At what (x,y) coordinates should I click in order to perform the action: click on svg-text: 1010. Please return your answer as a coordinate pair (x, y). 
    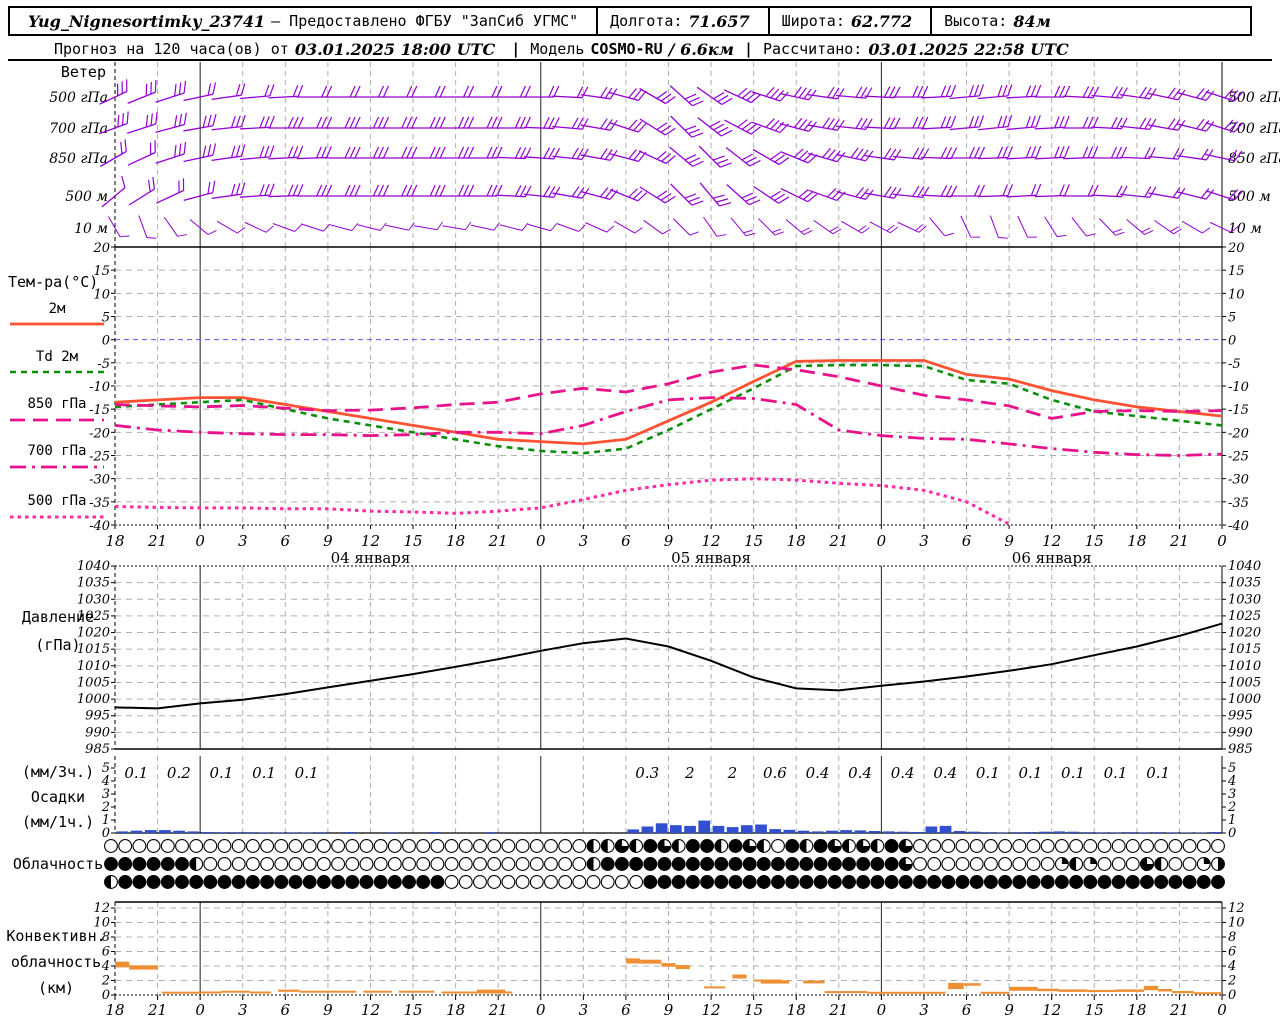
    Looking at the image, I should click on (93, 666).